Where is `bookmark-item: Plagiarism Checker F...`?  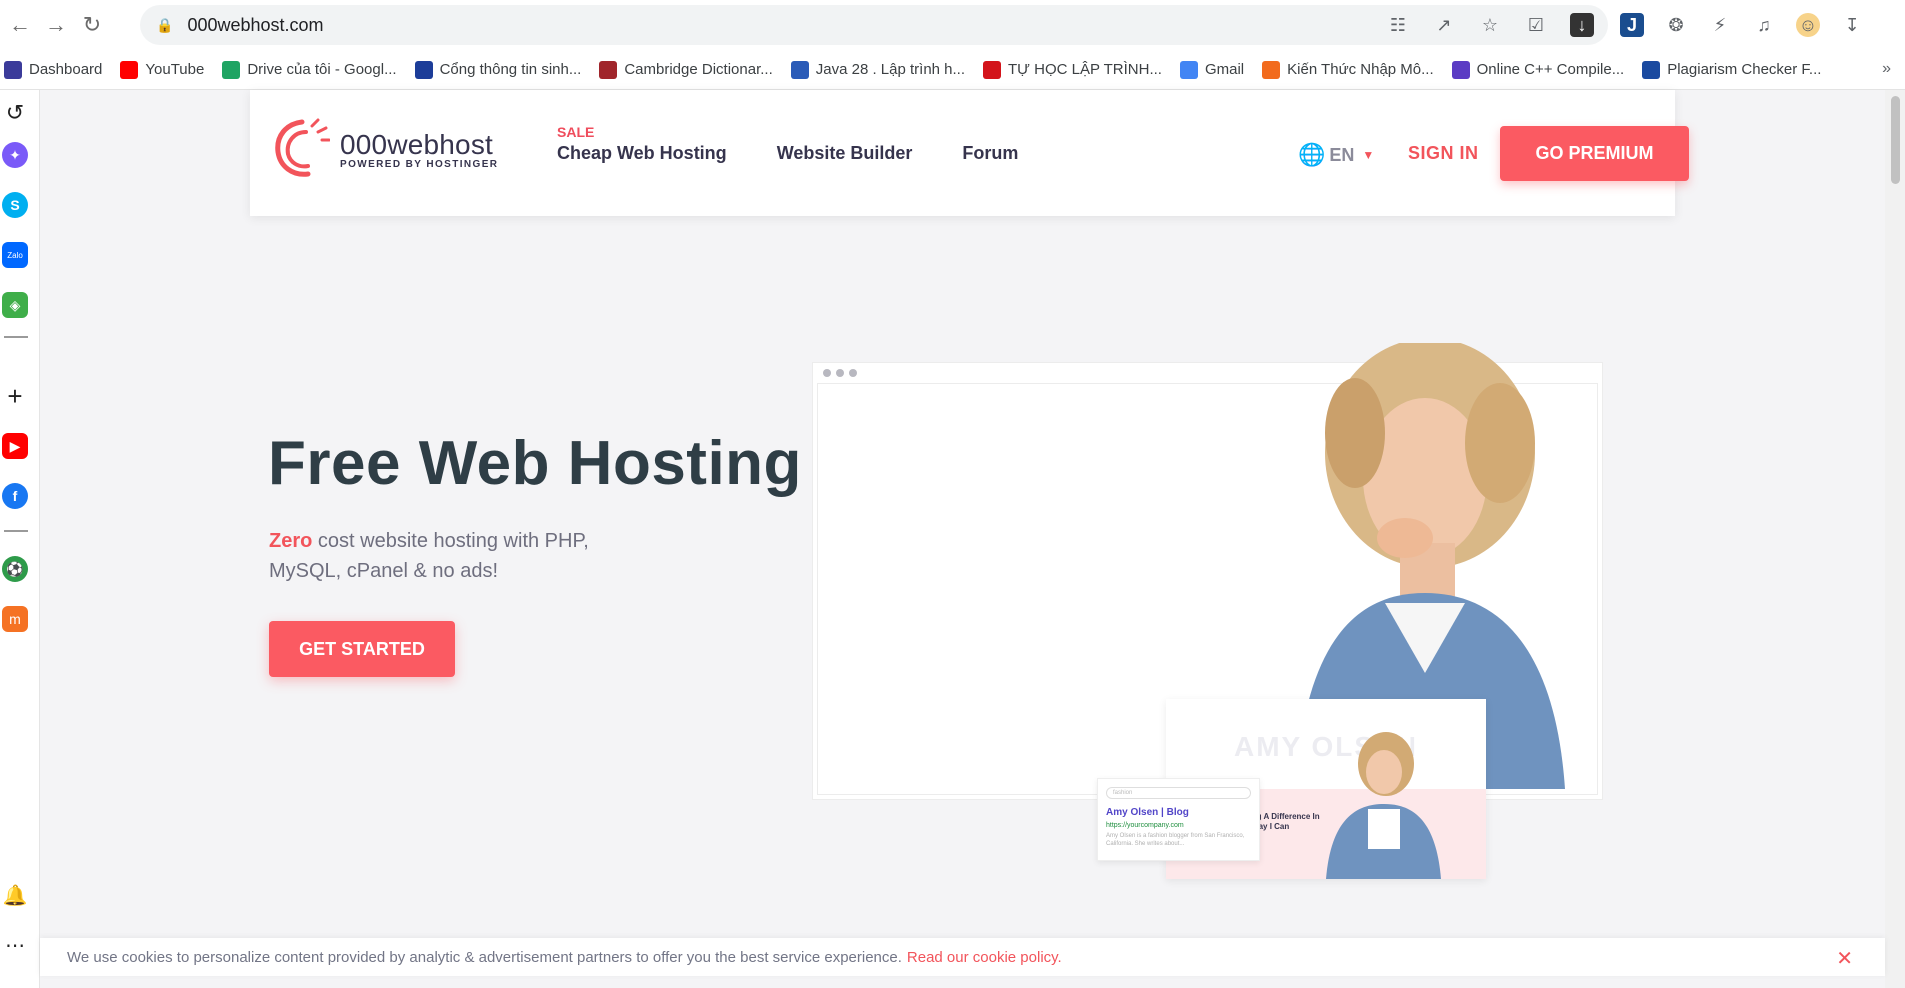 bookmark-item: Plagiarism Checker F... is located at coordinates (1732, 69).